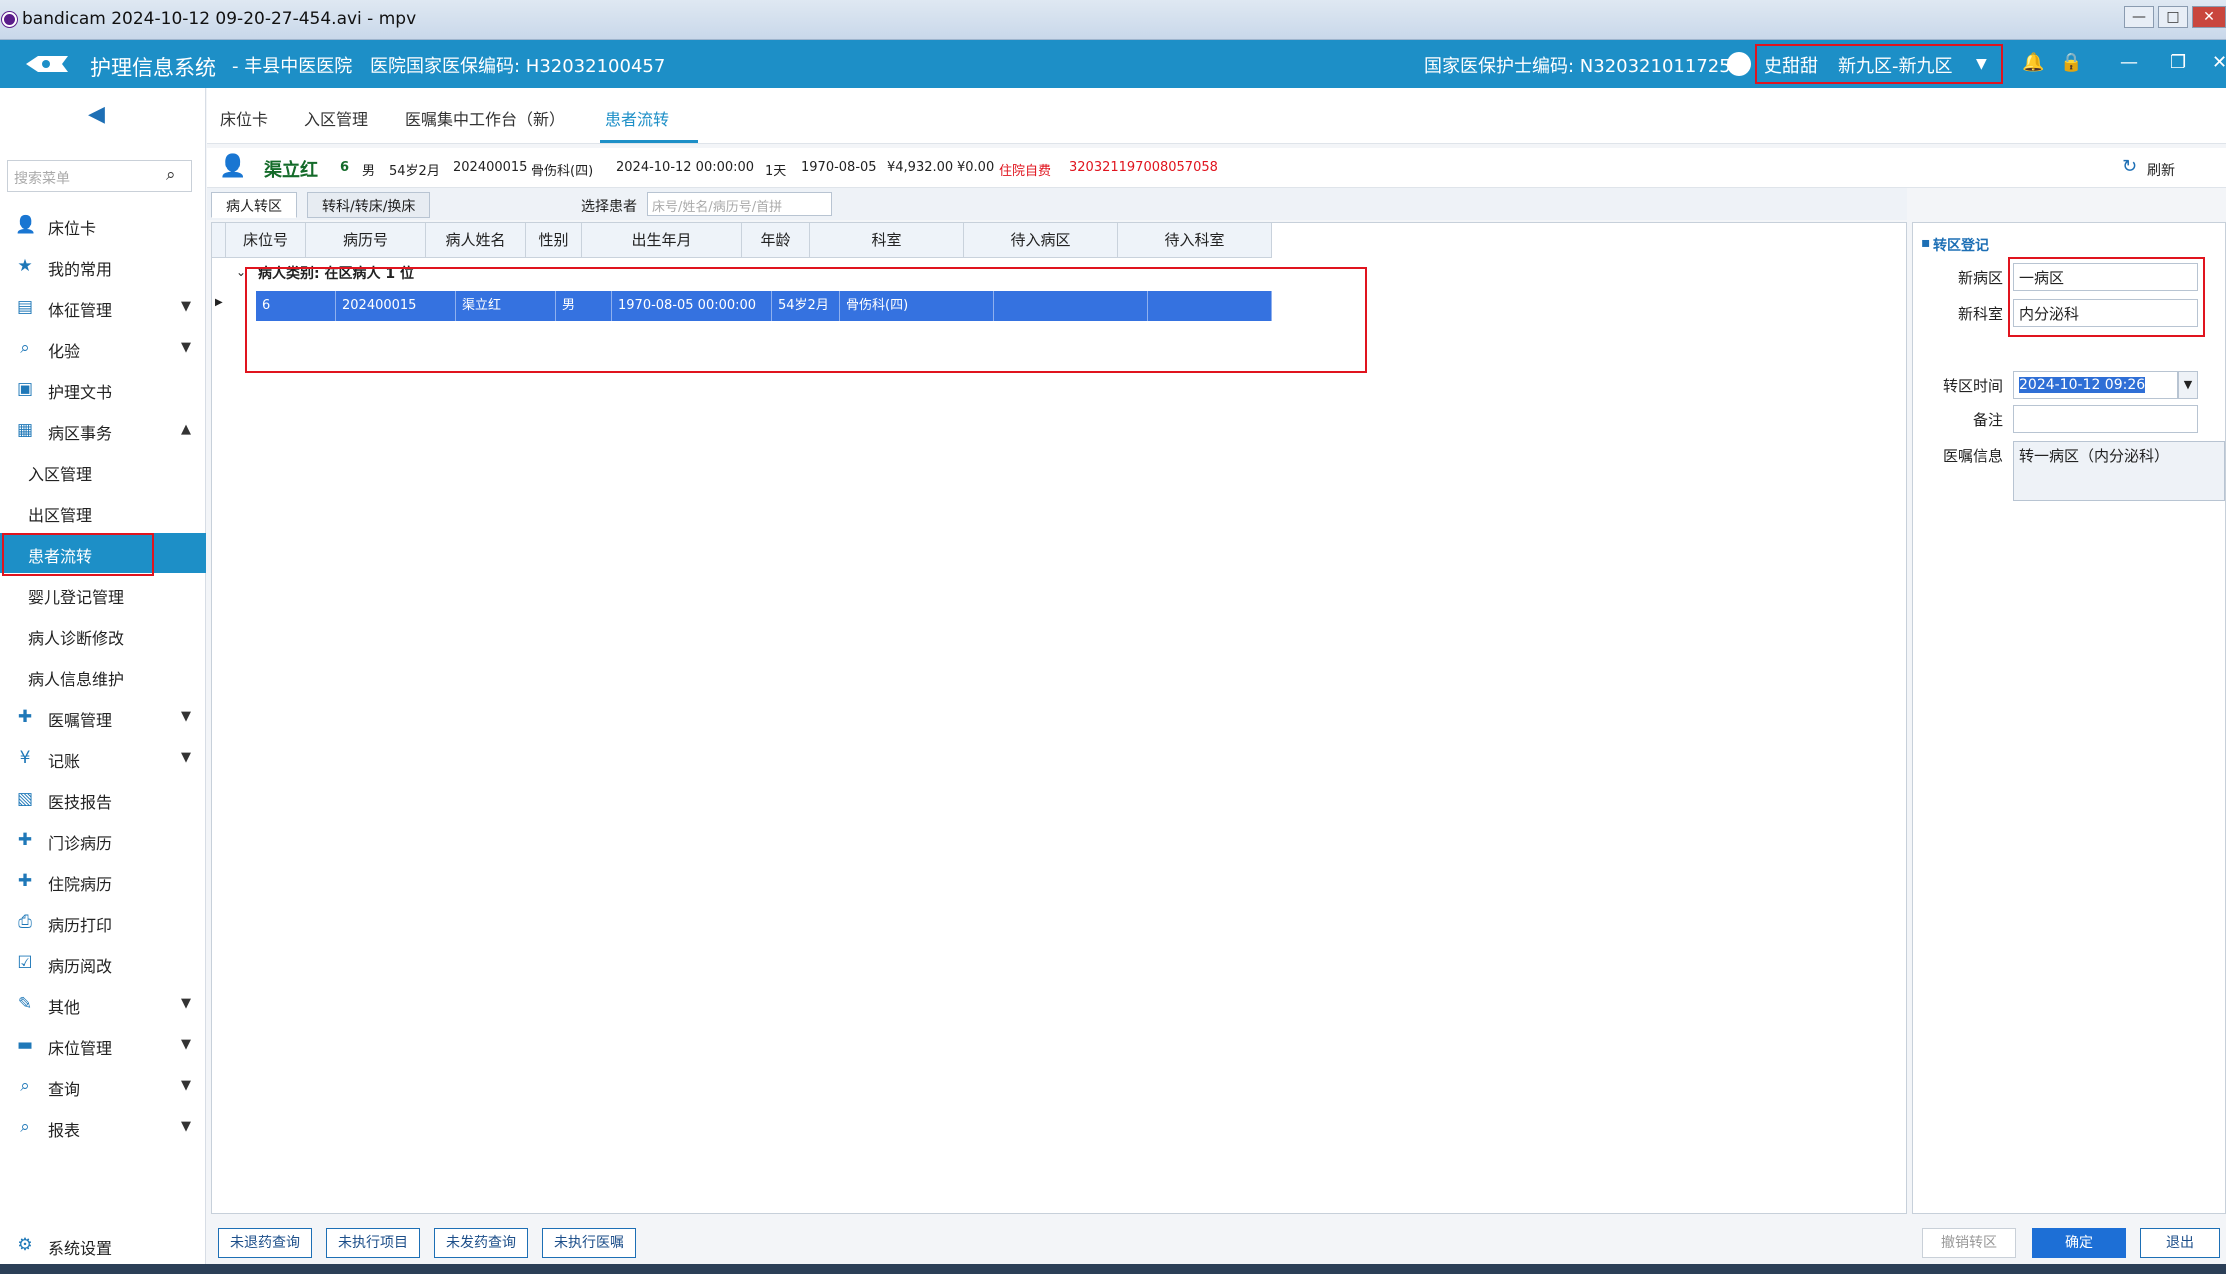 The width and height of the screenshot is (2226, 1274). Describe the element at coordinates (25, 799) in the screenshot. I see `report-icon: ▧` at that location.